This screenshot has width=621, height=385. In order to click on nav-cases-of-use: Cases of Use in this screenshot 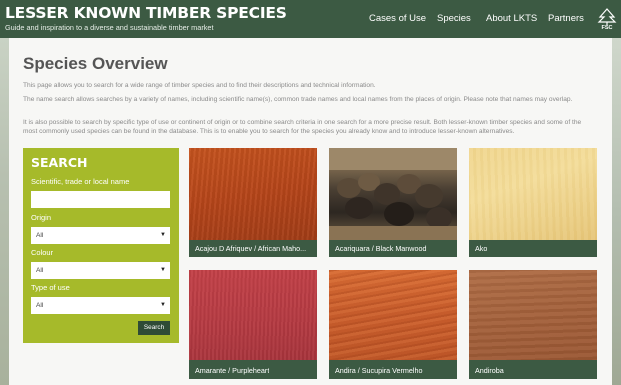, I will do `click(397, 18)`.